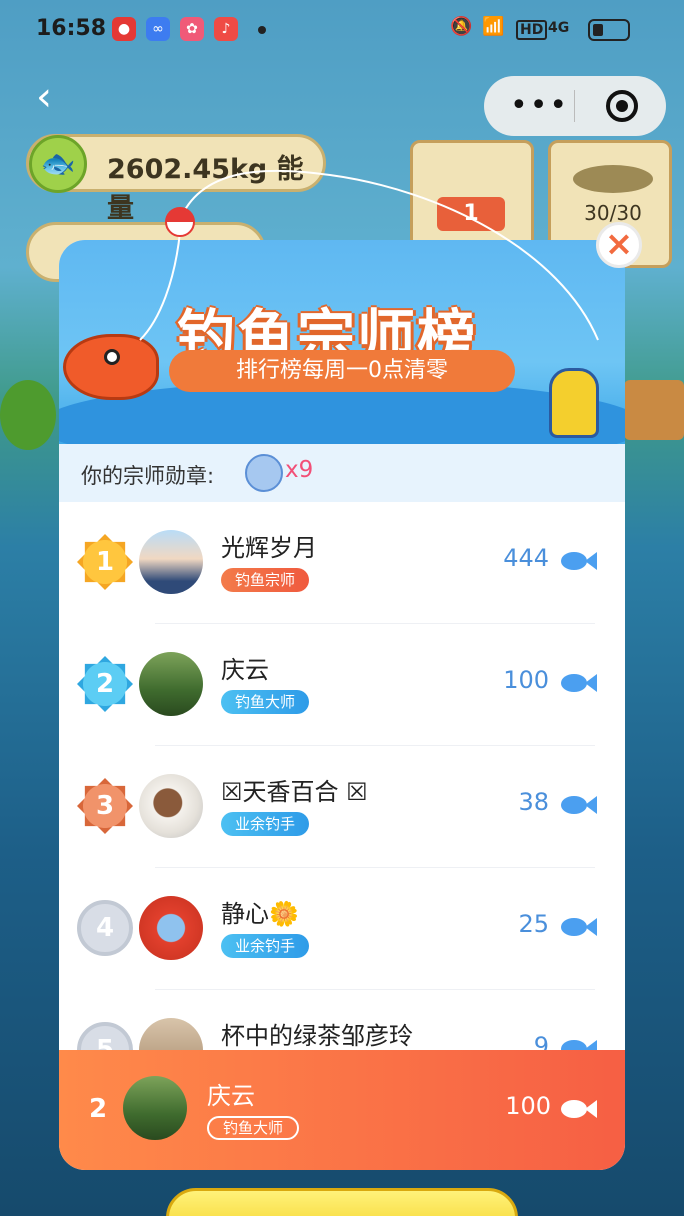 This screenshot has height=1216, width=684. I want to click on list-item: 2 庆云 钓鱼大师 100, so click(342, 685).